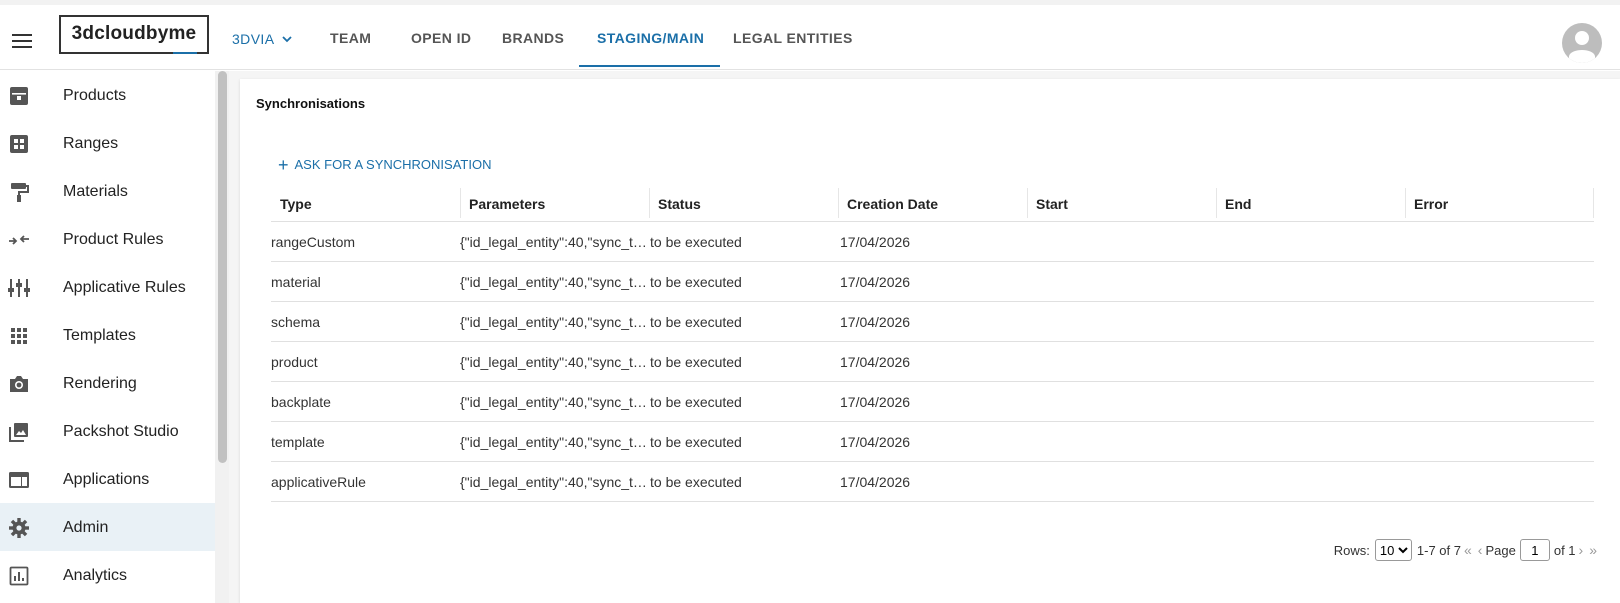 This screenshot has width=1620, height=603. I want to click on merge-arrows-icon, so click(19, 240).